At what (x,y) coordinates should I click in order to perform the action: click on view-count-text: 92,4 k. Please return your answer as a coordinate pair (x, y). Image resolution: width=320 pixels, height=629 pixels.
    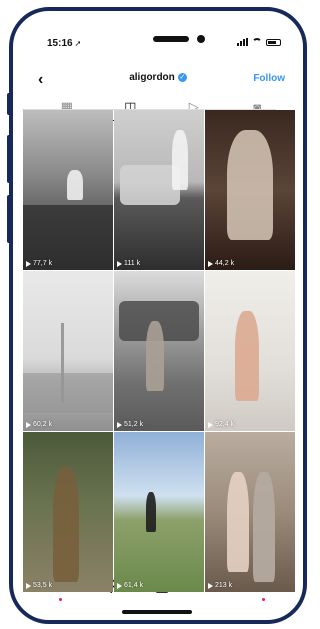
    Looking at the image, I should click on (225, 424).